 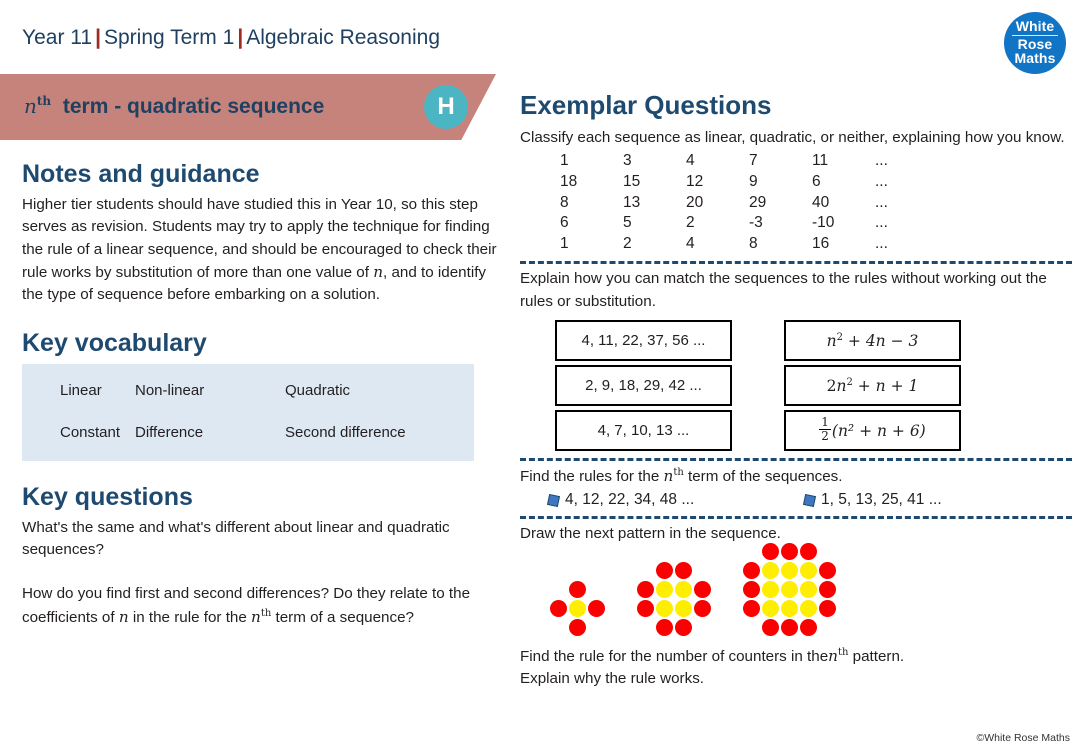 I want to click on diamond-bullet-icon, so click(x=809, y=500).